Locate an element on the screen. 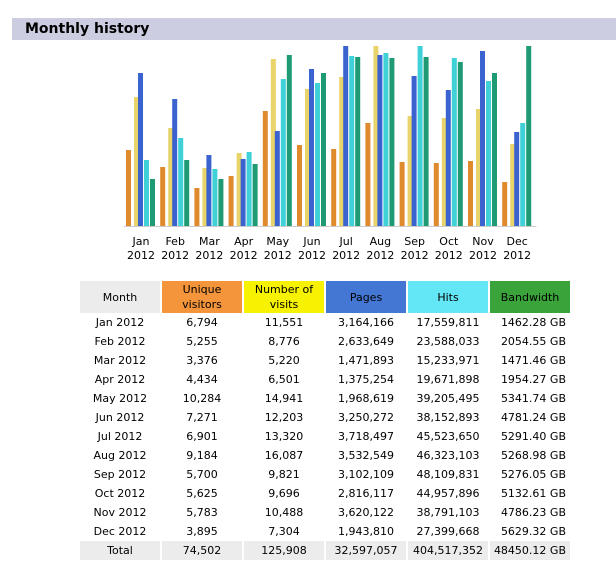 The image size is (616, 576). bandwidth-cell: 2054.55 GB is located at coordinates (533, 341).